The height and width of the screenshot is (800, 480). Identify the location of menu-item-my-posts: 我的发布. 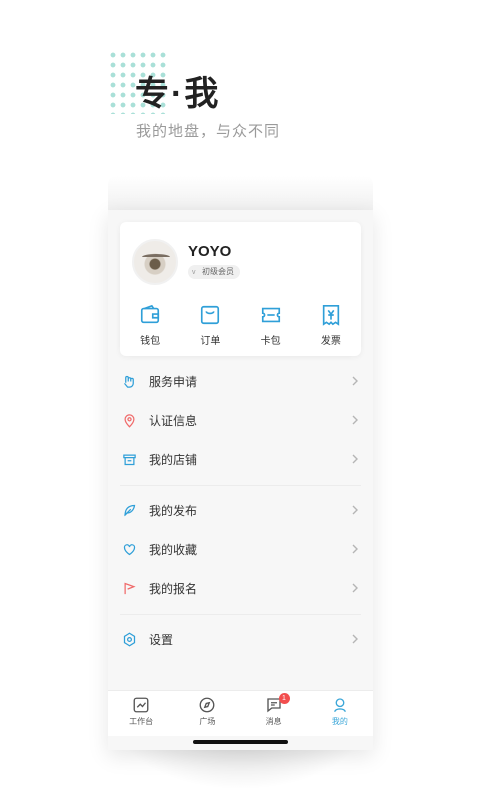
(240, 510).